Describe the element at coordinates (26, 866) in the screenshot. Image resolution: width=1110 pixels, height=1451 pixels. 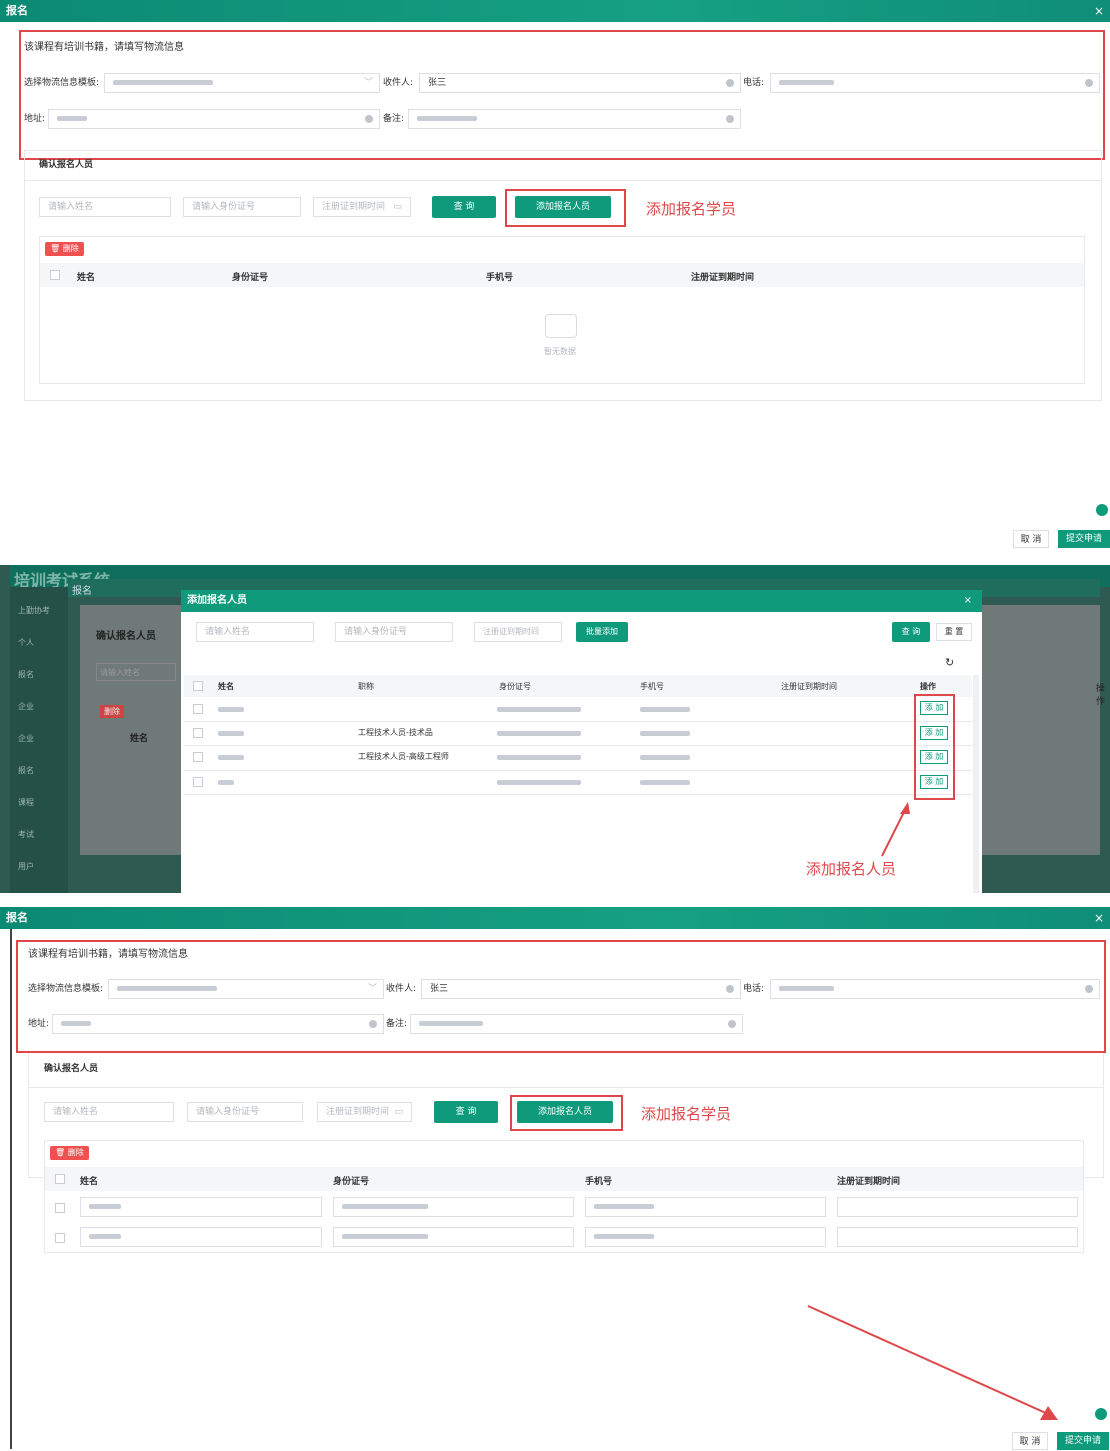
I see `sidebar-item: 用户` at that location.